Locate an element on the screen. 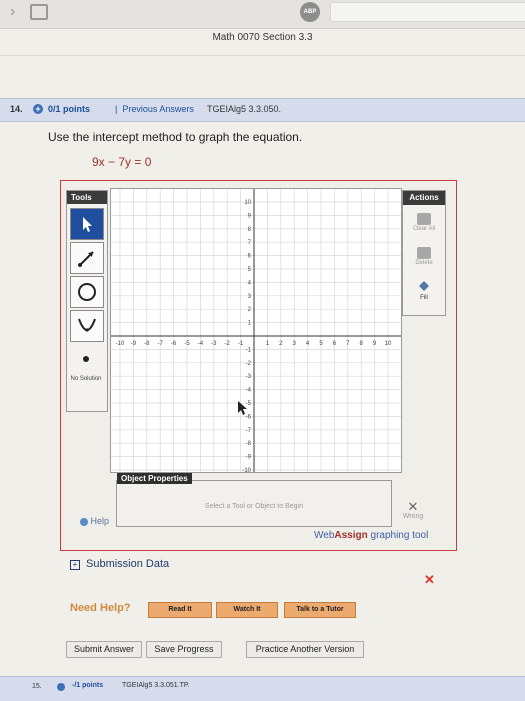 This screenshot has height=701, width=525. x-tick-label: 8 is located at coordinates (362, 344).